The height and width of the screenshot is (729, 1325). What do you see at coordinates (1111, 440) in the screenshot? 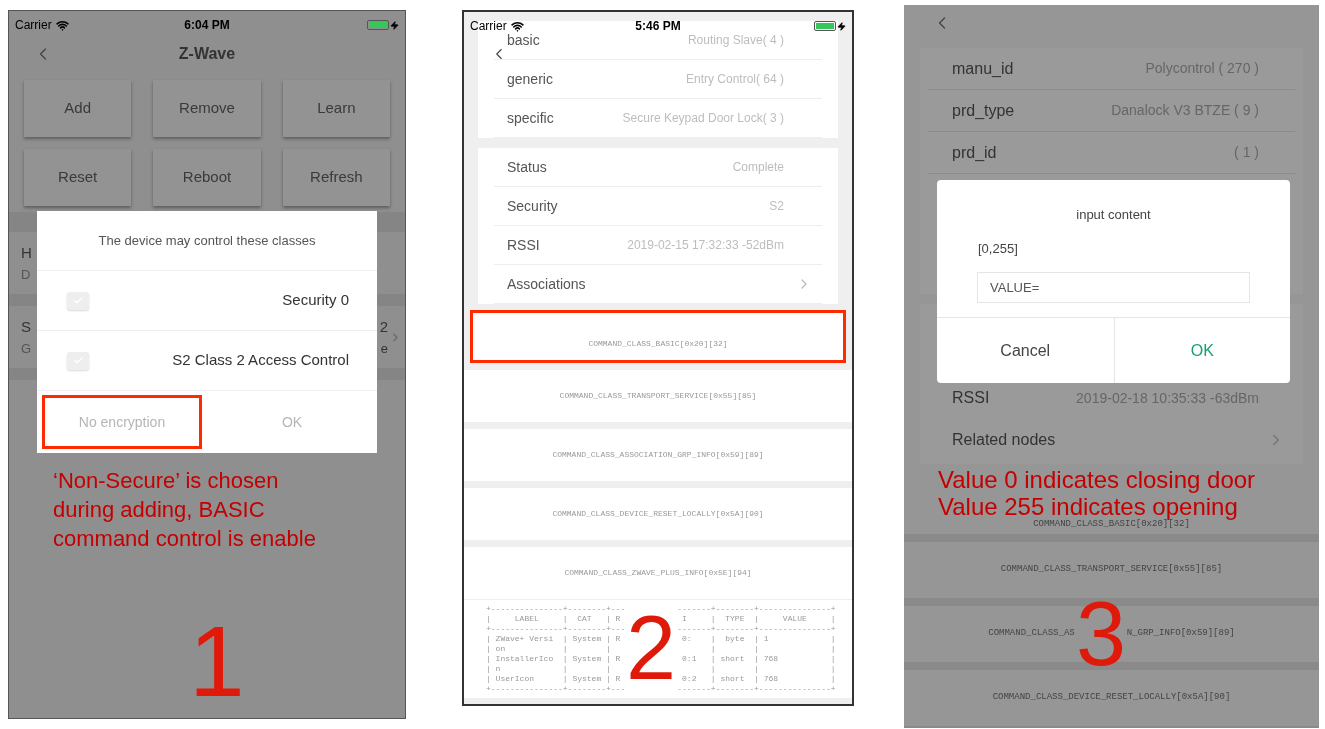
I see `info-row: Related nodes` at bounding box center [1111, 440].